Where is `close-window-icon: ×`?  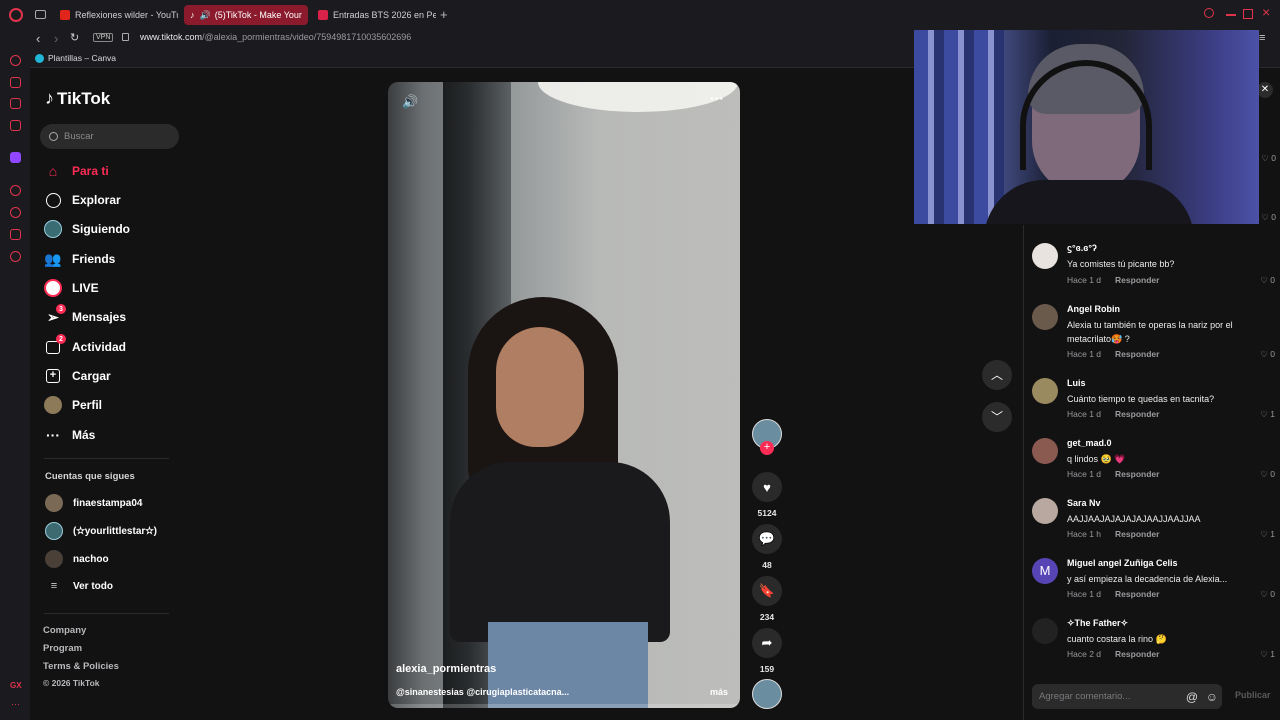 close-window-icon: × is located at coordinates (1266, 12).